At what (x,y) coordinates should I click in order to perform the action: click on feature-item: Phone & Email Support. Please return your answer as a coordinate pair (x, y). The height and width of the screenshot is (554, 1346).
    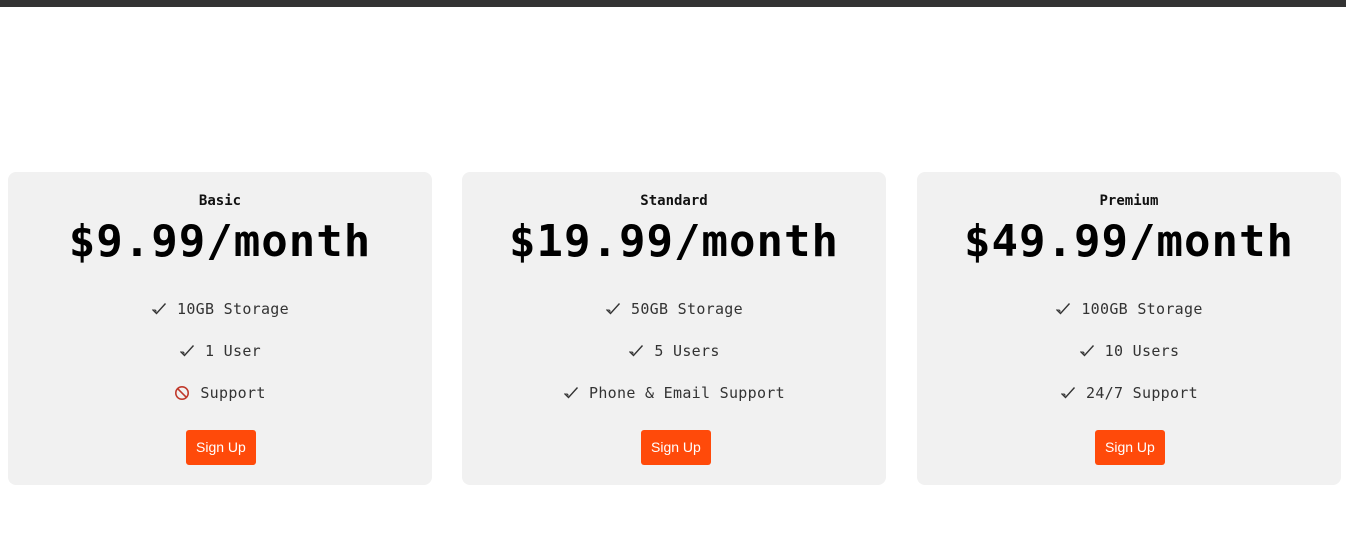
    Looking at the image, I should click on (674, 403).